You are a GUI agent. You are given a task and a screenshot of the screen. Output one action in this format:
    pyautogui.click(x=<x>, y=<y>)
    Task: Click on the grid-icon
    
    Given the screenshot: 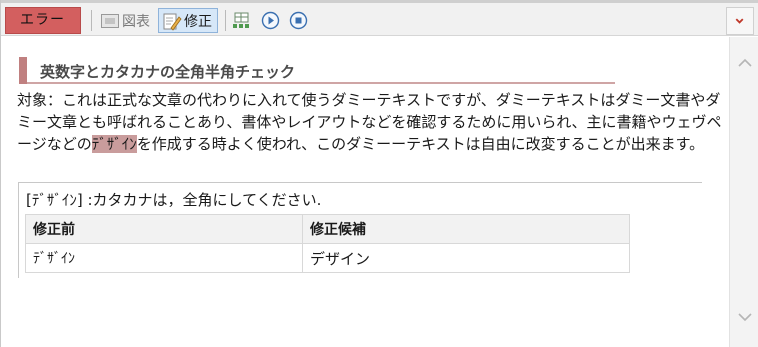 What is the action you would take?
    pyautogui.click(x=241, y=20)
    